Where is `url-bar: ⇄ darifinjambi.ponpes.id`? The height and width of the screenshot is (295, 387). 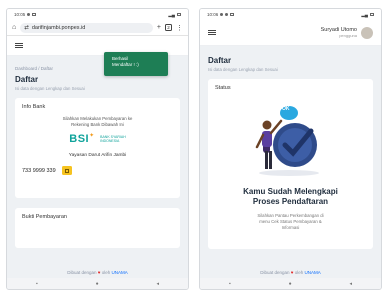 url-bar: ⇄ darifinjambi.ponpes.id is located at coordinates (86, 27).